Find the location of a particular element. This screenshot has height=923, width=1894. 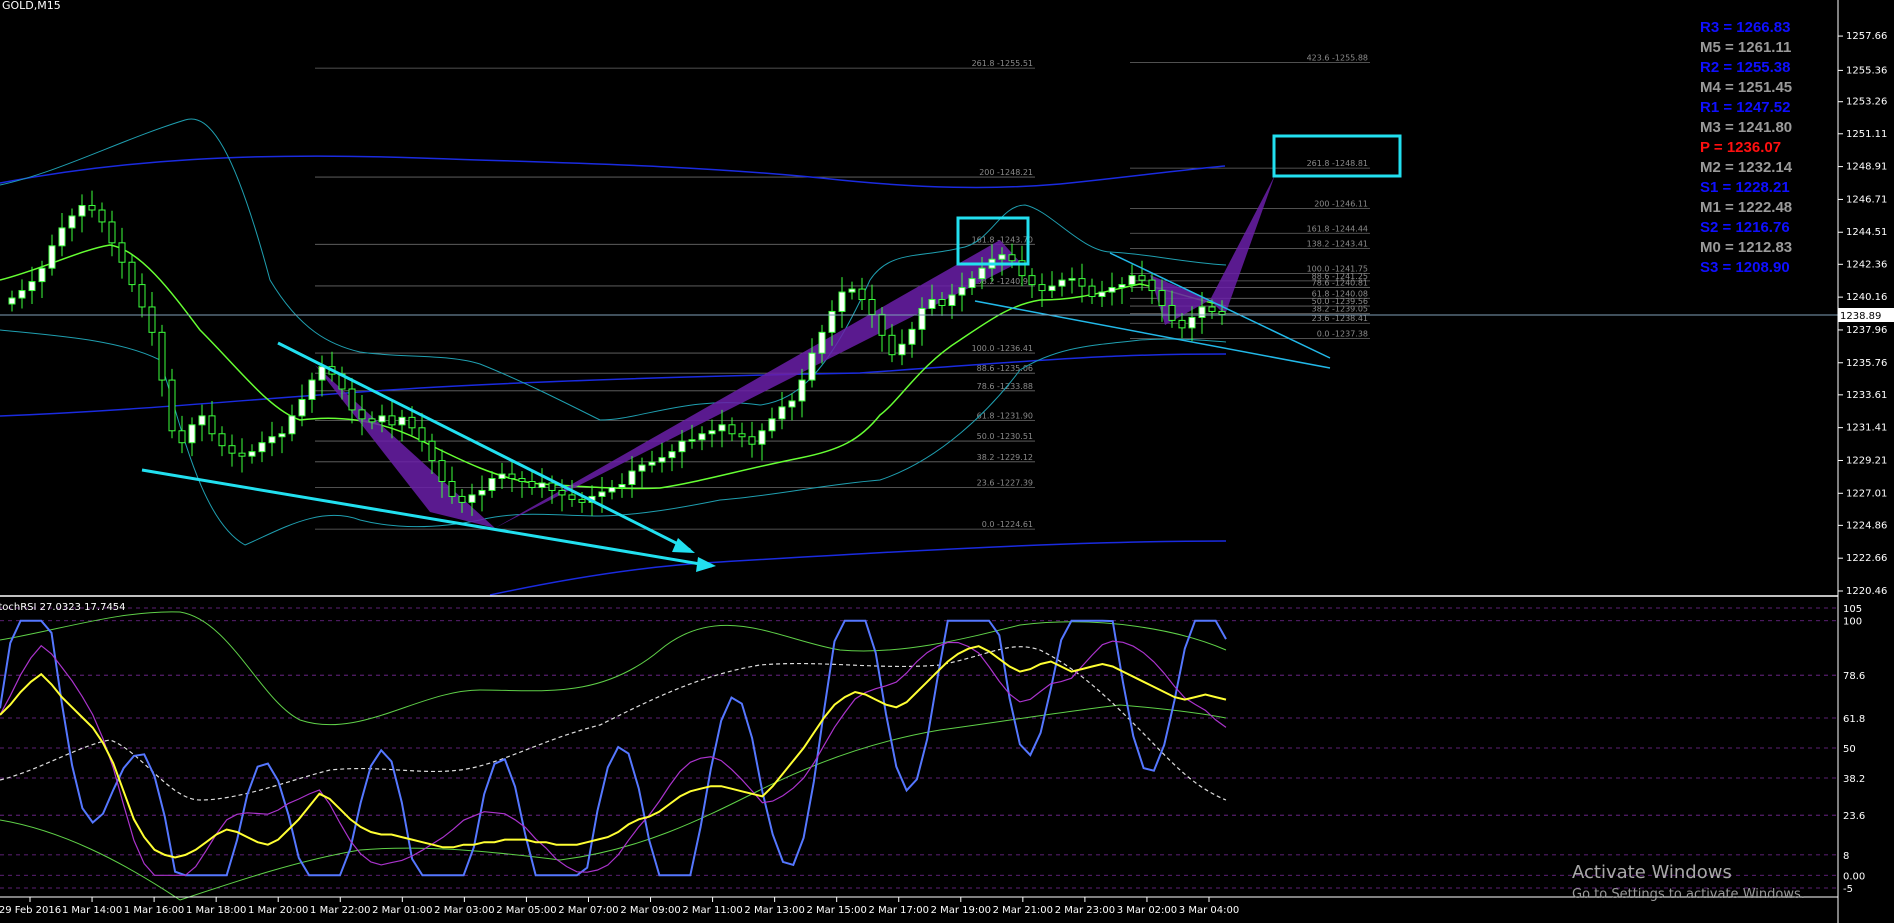

price-tick-label: 1231.41 is located at coordinates (1866, 428).